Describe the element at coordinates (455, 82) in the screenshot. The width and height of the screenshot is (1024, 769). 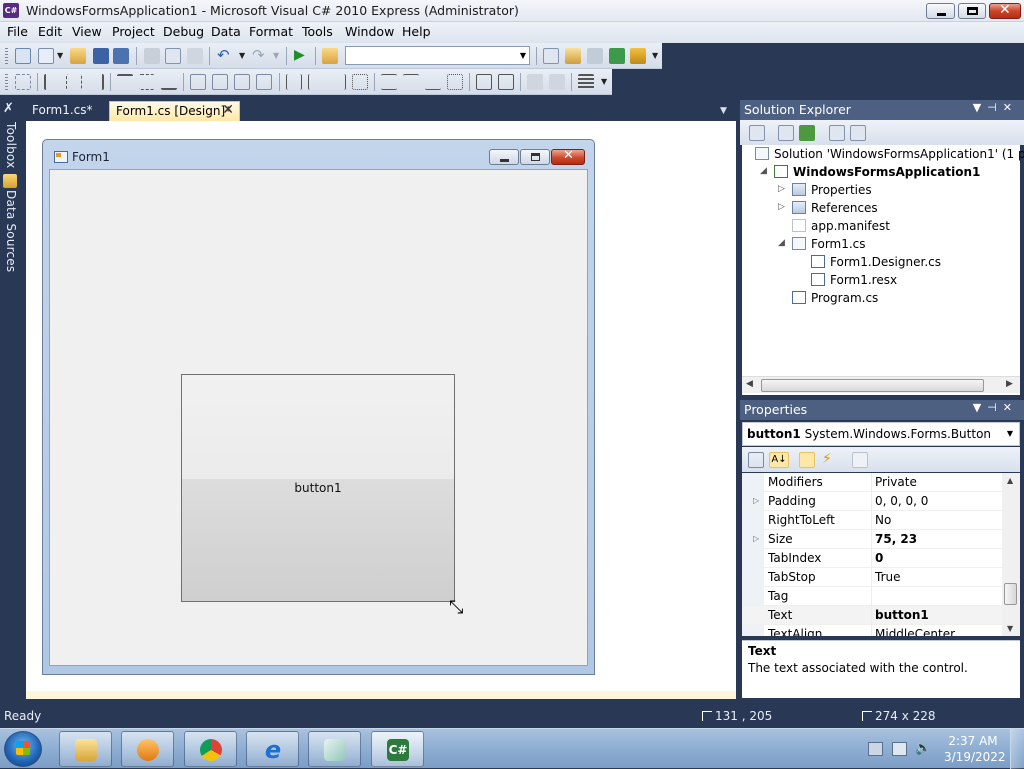
I see `remove-vertical-spacing-icon` at that location.